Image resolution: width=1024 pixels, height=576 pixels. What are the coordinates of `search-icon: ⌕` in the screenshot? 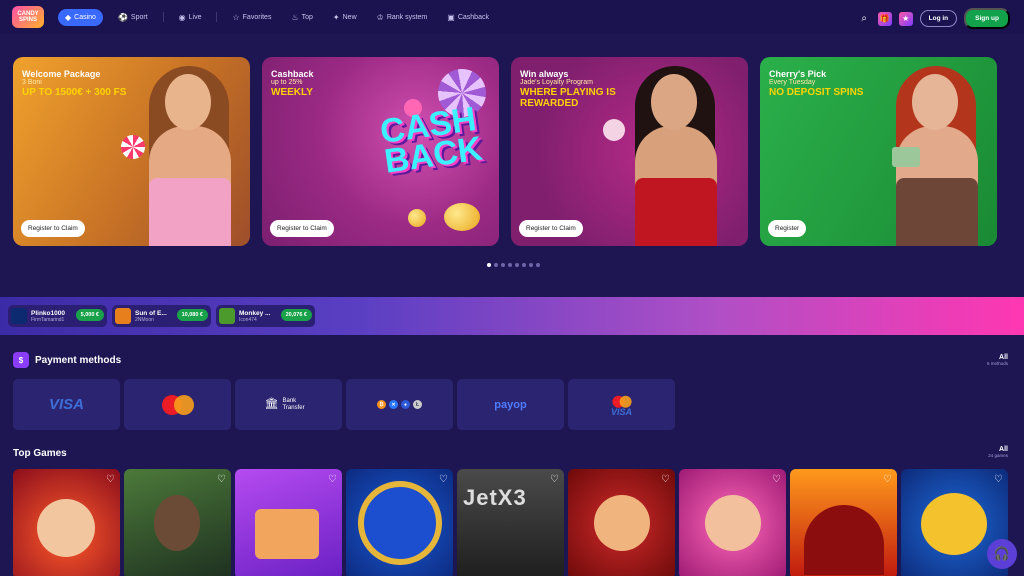 It's located at (864, 18).